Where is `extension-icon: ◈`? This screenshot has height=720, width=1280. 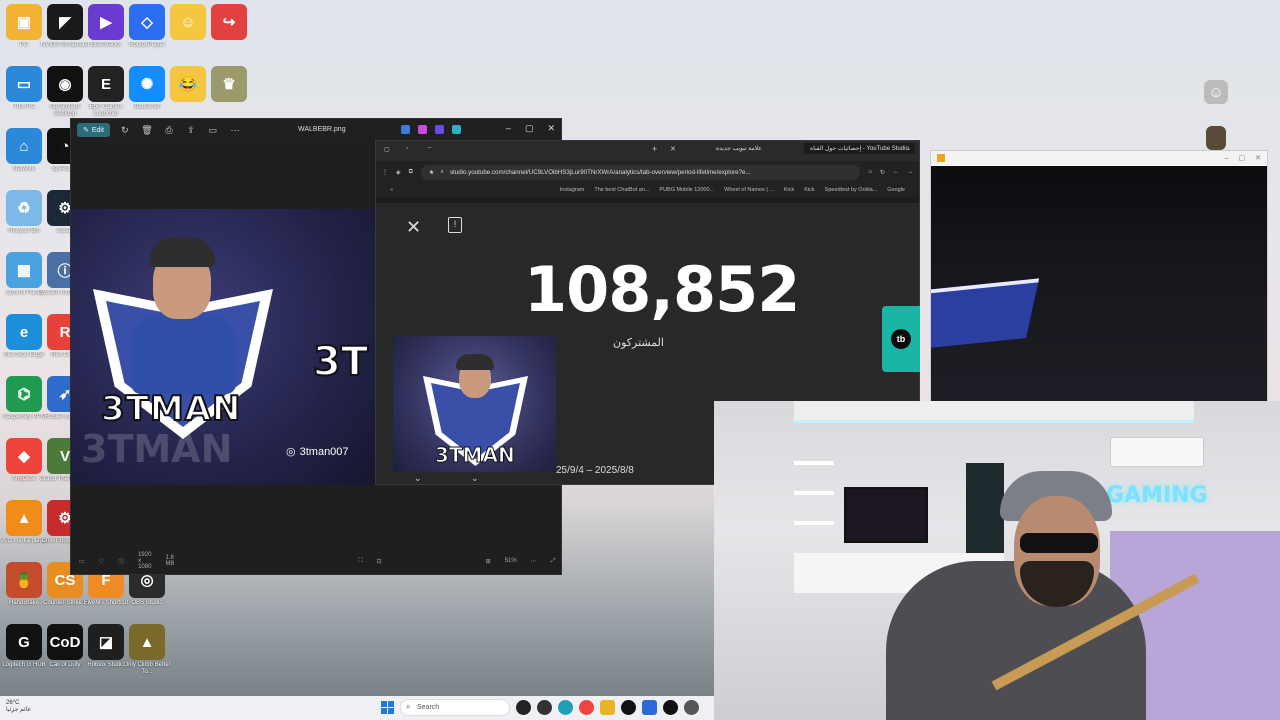 extension-icon: ◈ is located at coordinates (398, 172).